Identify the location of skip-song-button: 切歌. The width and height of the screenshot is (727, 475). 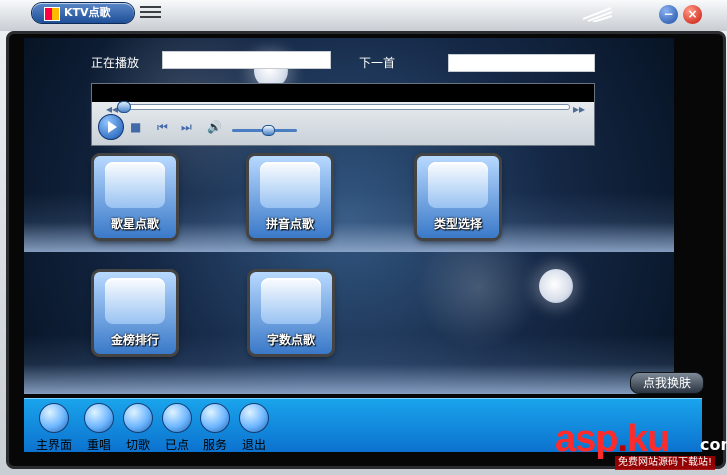
(138, 427).